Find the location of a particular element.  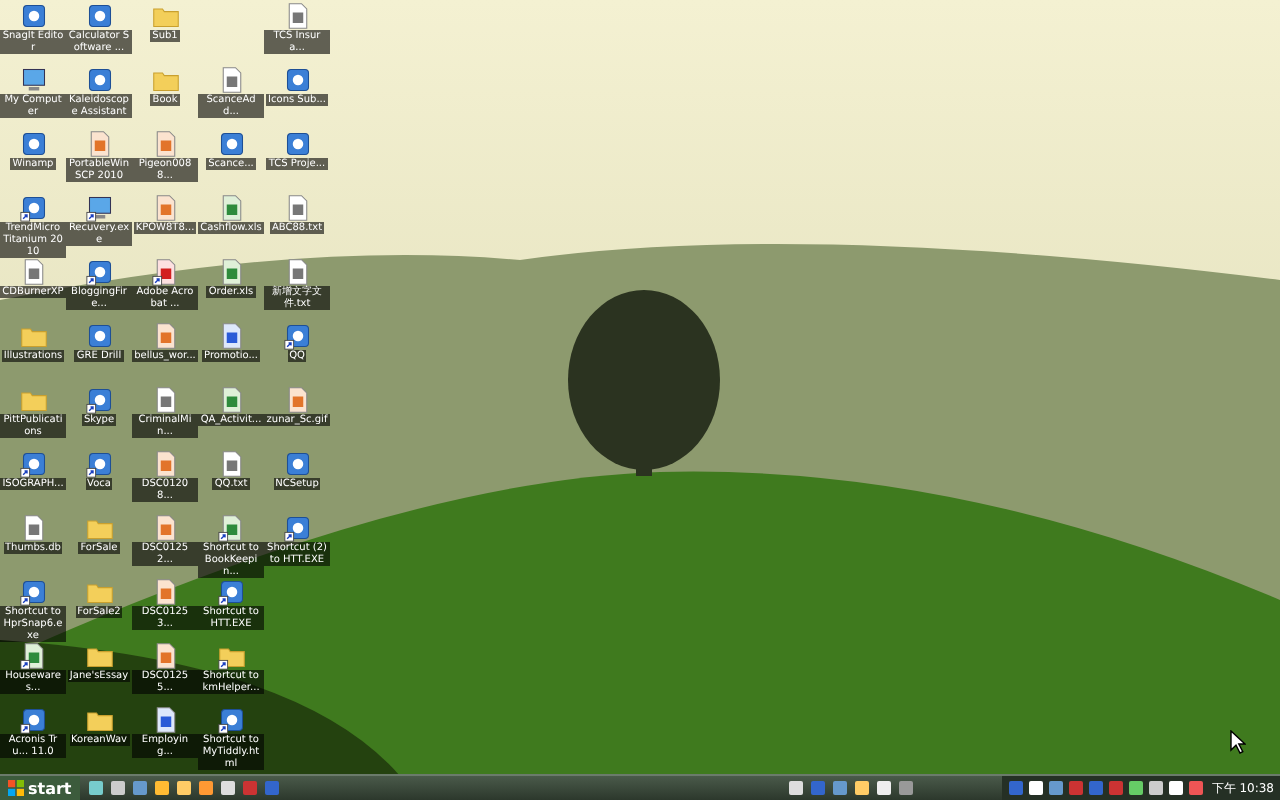

pdf-file-icon is located at coordinates (165, 272).